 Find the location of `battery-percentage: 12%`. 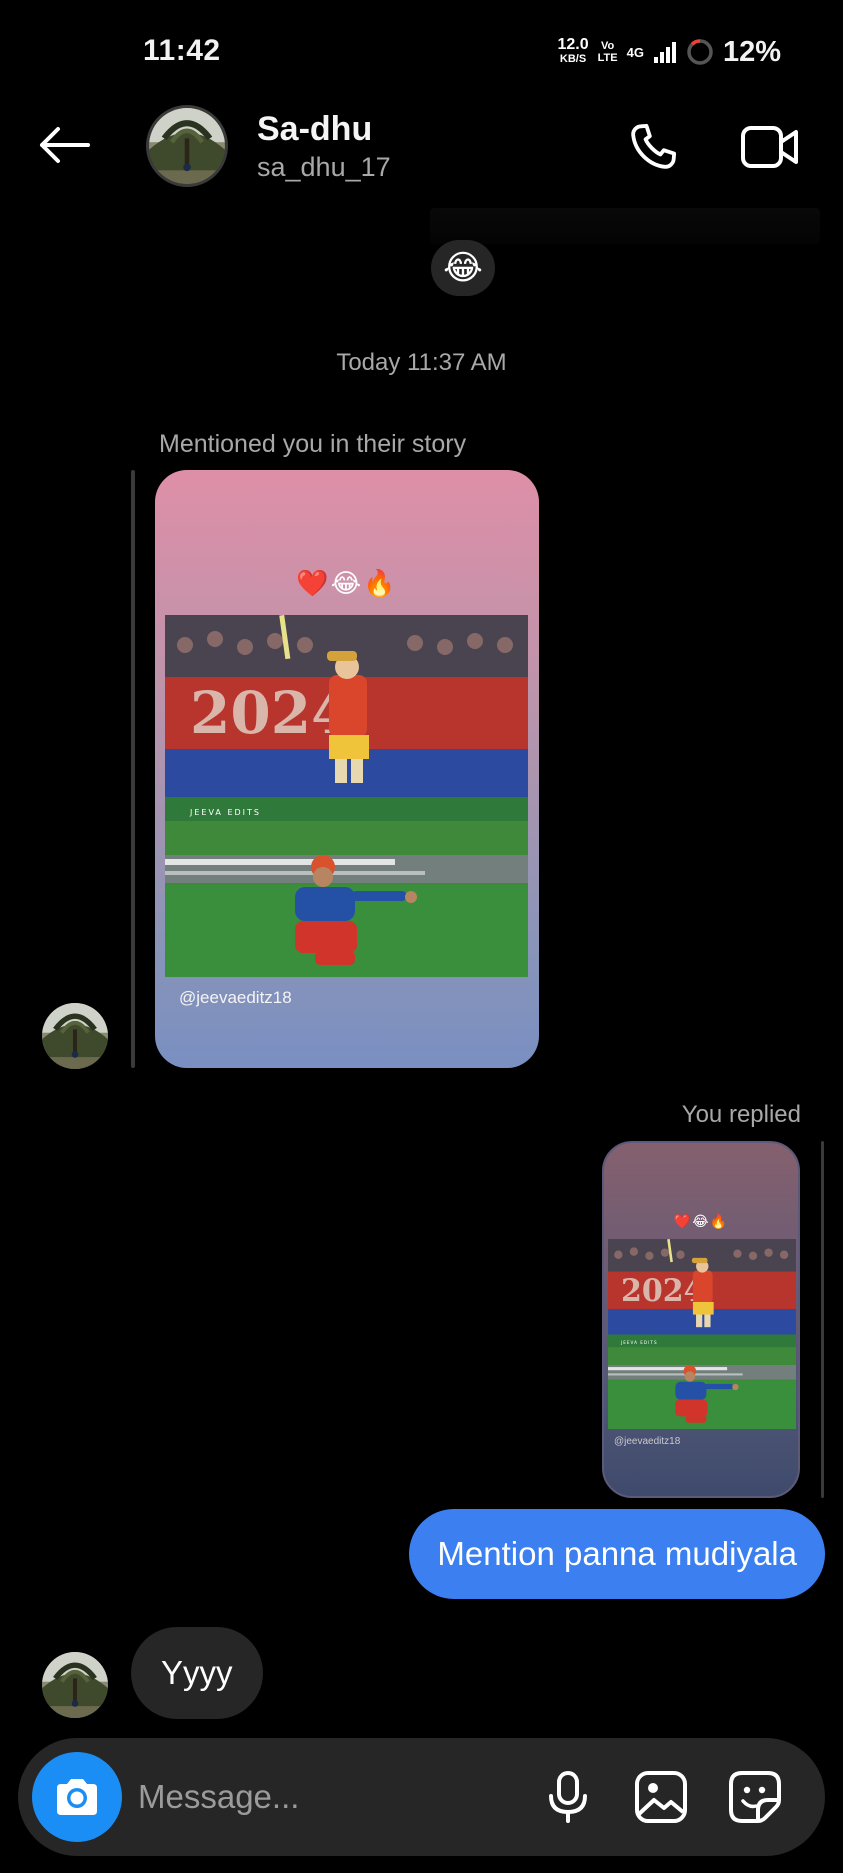

battery-percentage: 12% is located at coordinates (751, 51).